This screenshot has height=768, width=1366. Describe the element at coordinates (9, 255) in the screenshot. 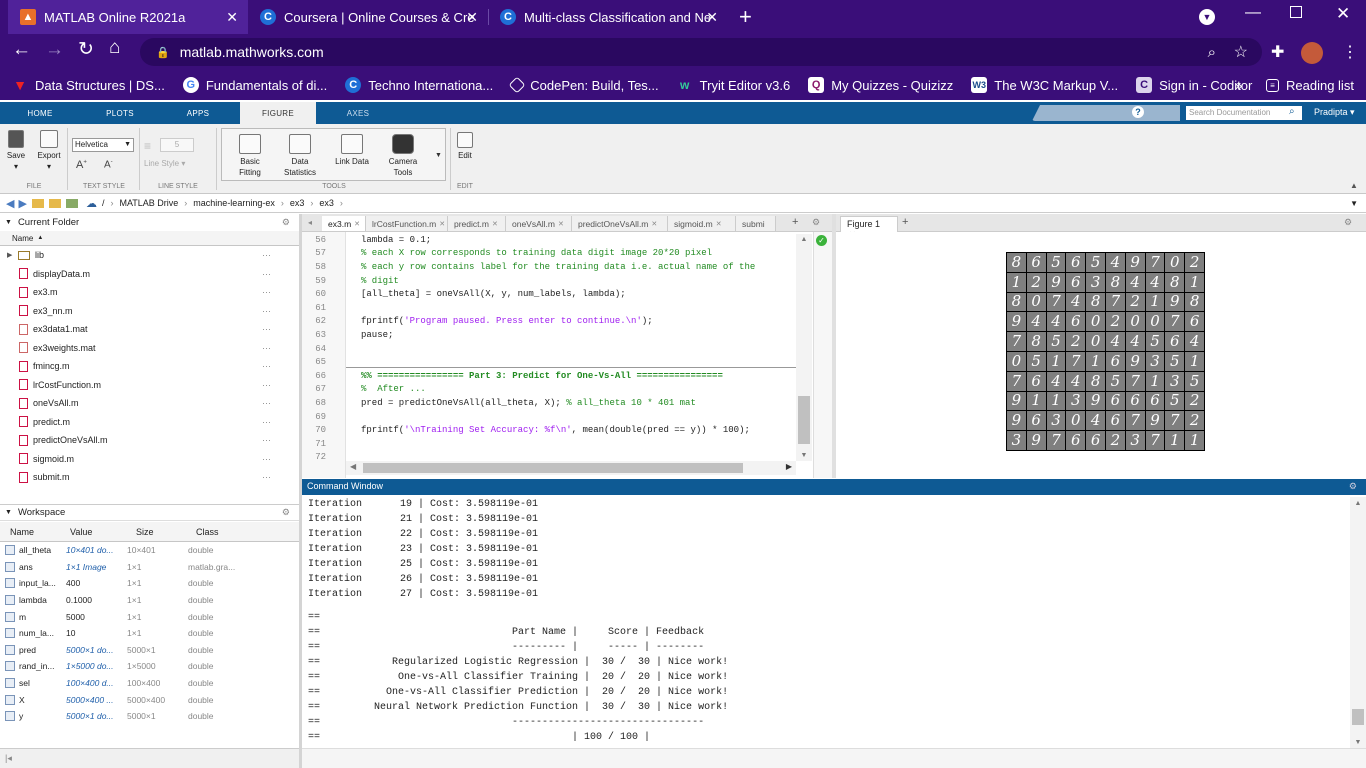

I see `expand-icon: ▶` at that location.